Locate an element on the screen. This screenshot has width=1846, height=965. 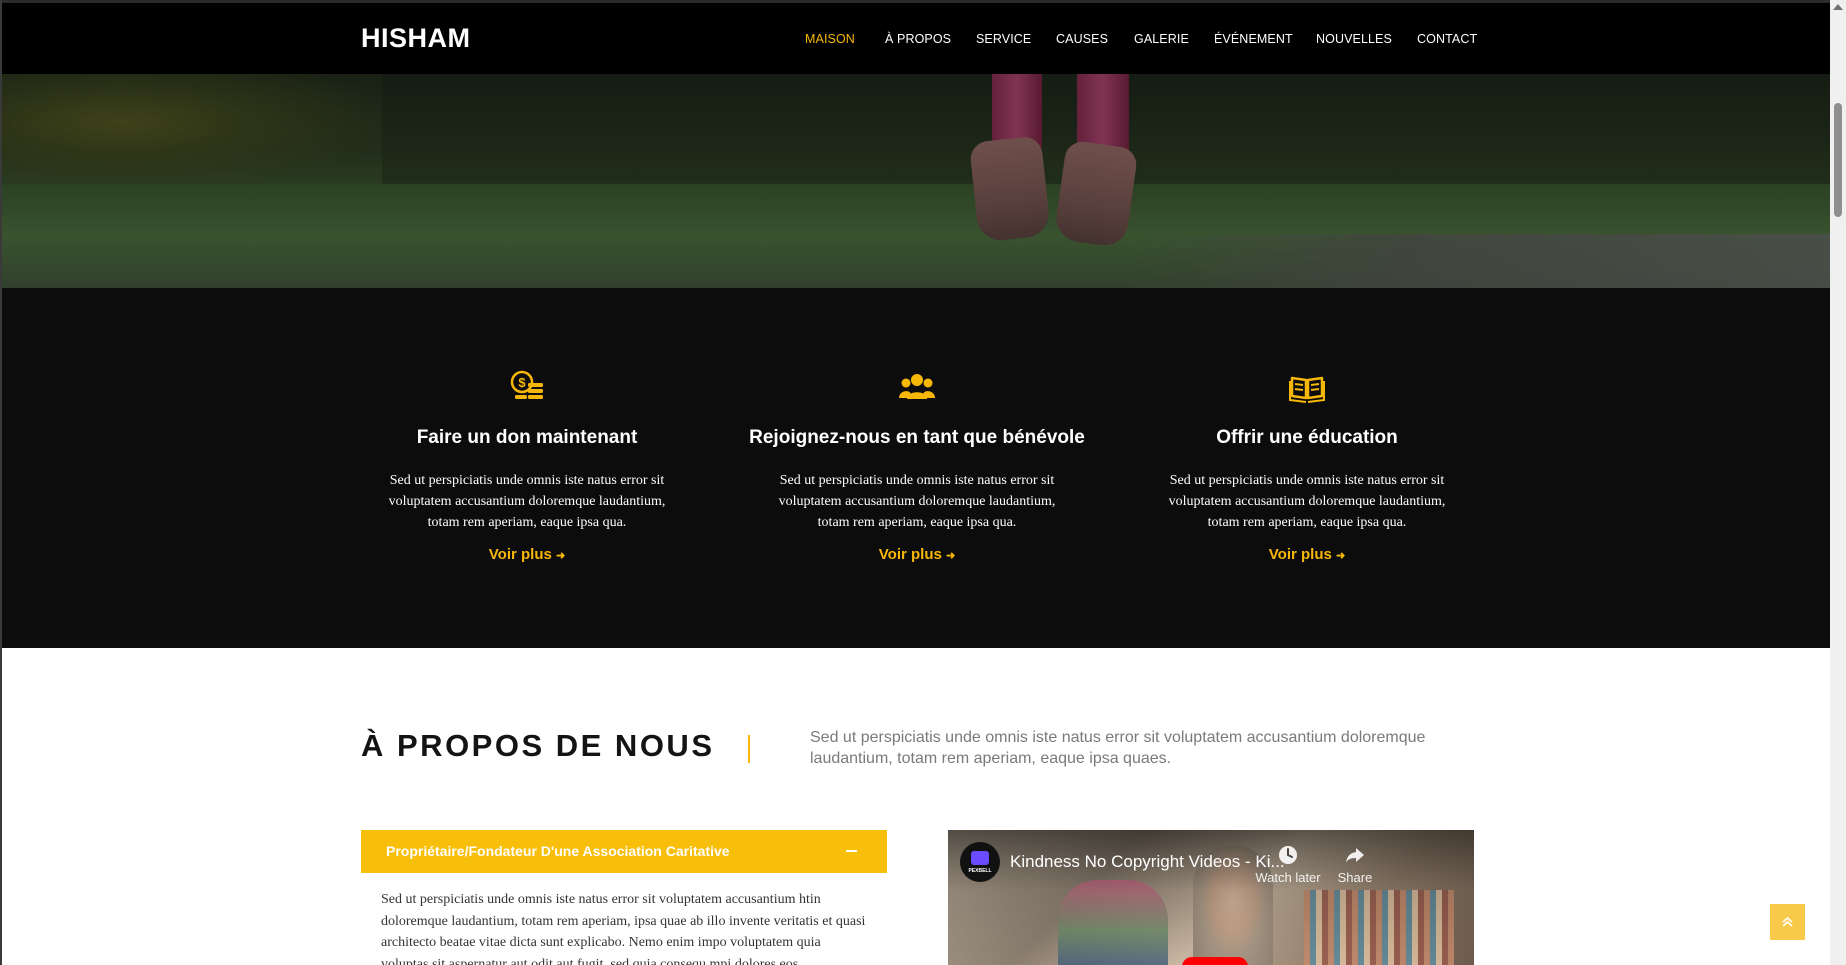
feature-title: Rejoignez-nous en tant que bénévole is located at coordinates (917, 437).